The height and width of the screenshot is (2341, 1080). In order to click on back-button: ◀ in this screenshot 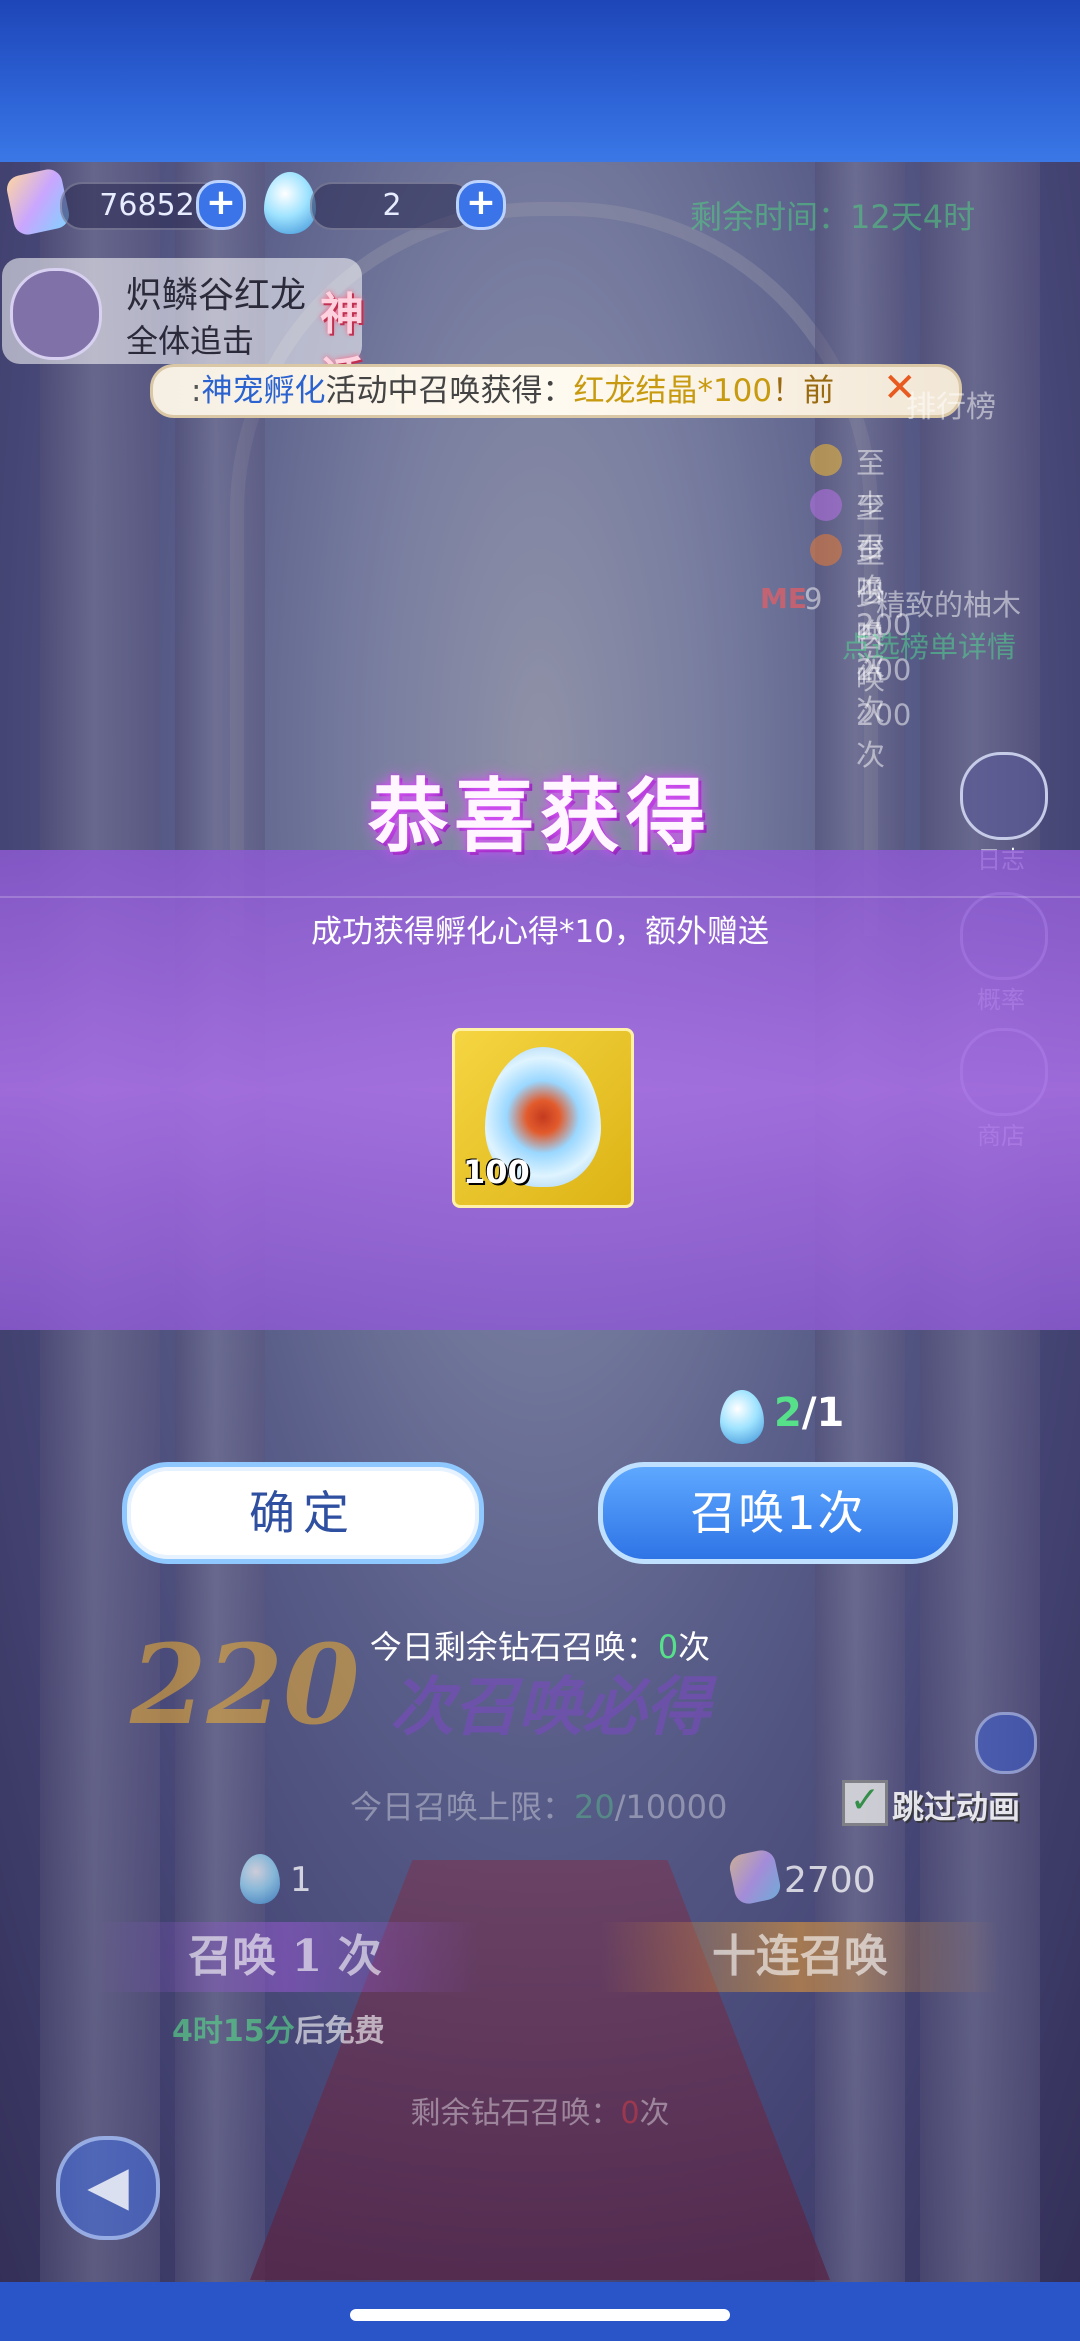, I will do `click(108, 2188)`.